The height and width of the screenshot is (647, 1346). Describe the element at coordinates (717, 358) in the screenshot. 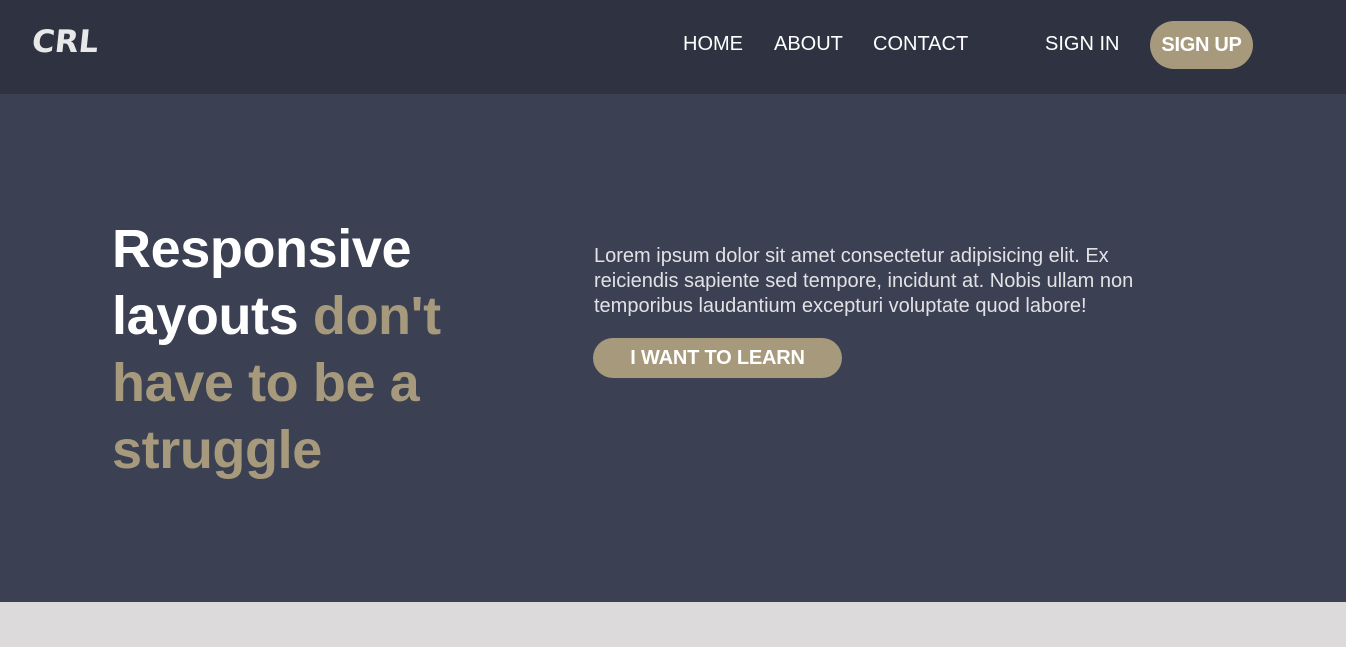

I see `learn-cta-button: I WANT TO LEARN` at that location.